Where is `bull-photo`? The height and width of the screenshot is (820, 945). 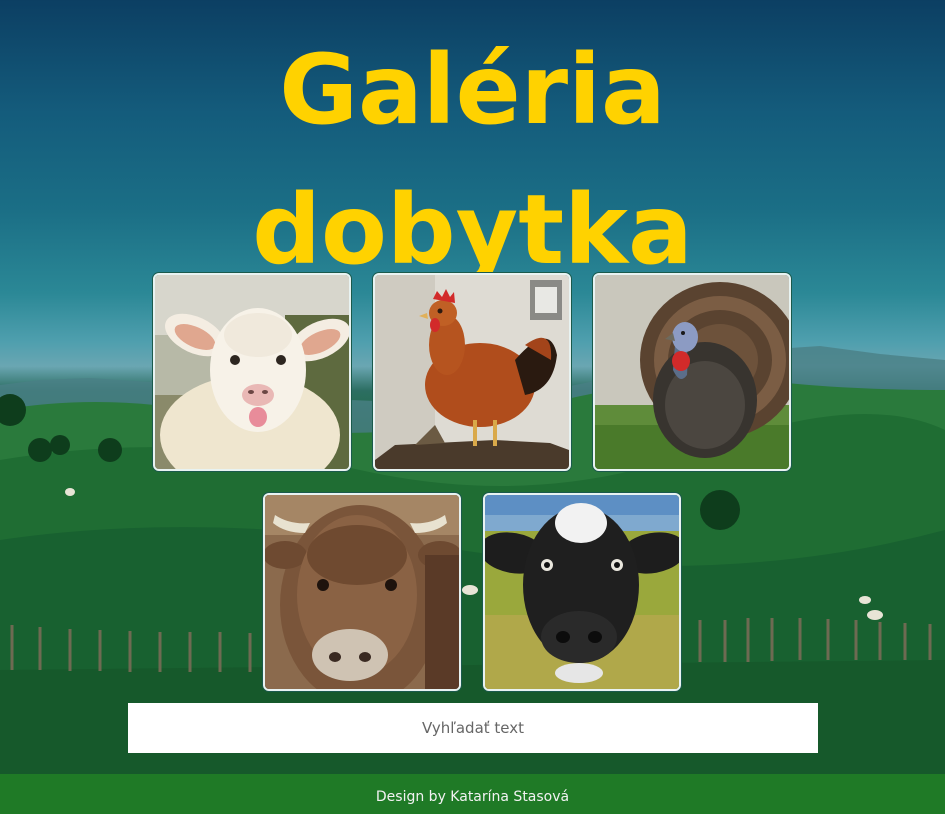 bull-photo is located at coordinates (362, 592).